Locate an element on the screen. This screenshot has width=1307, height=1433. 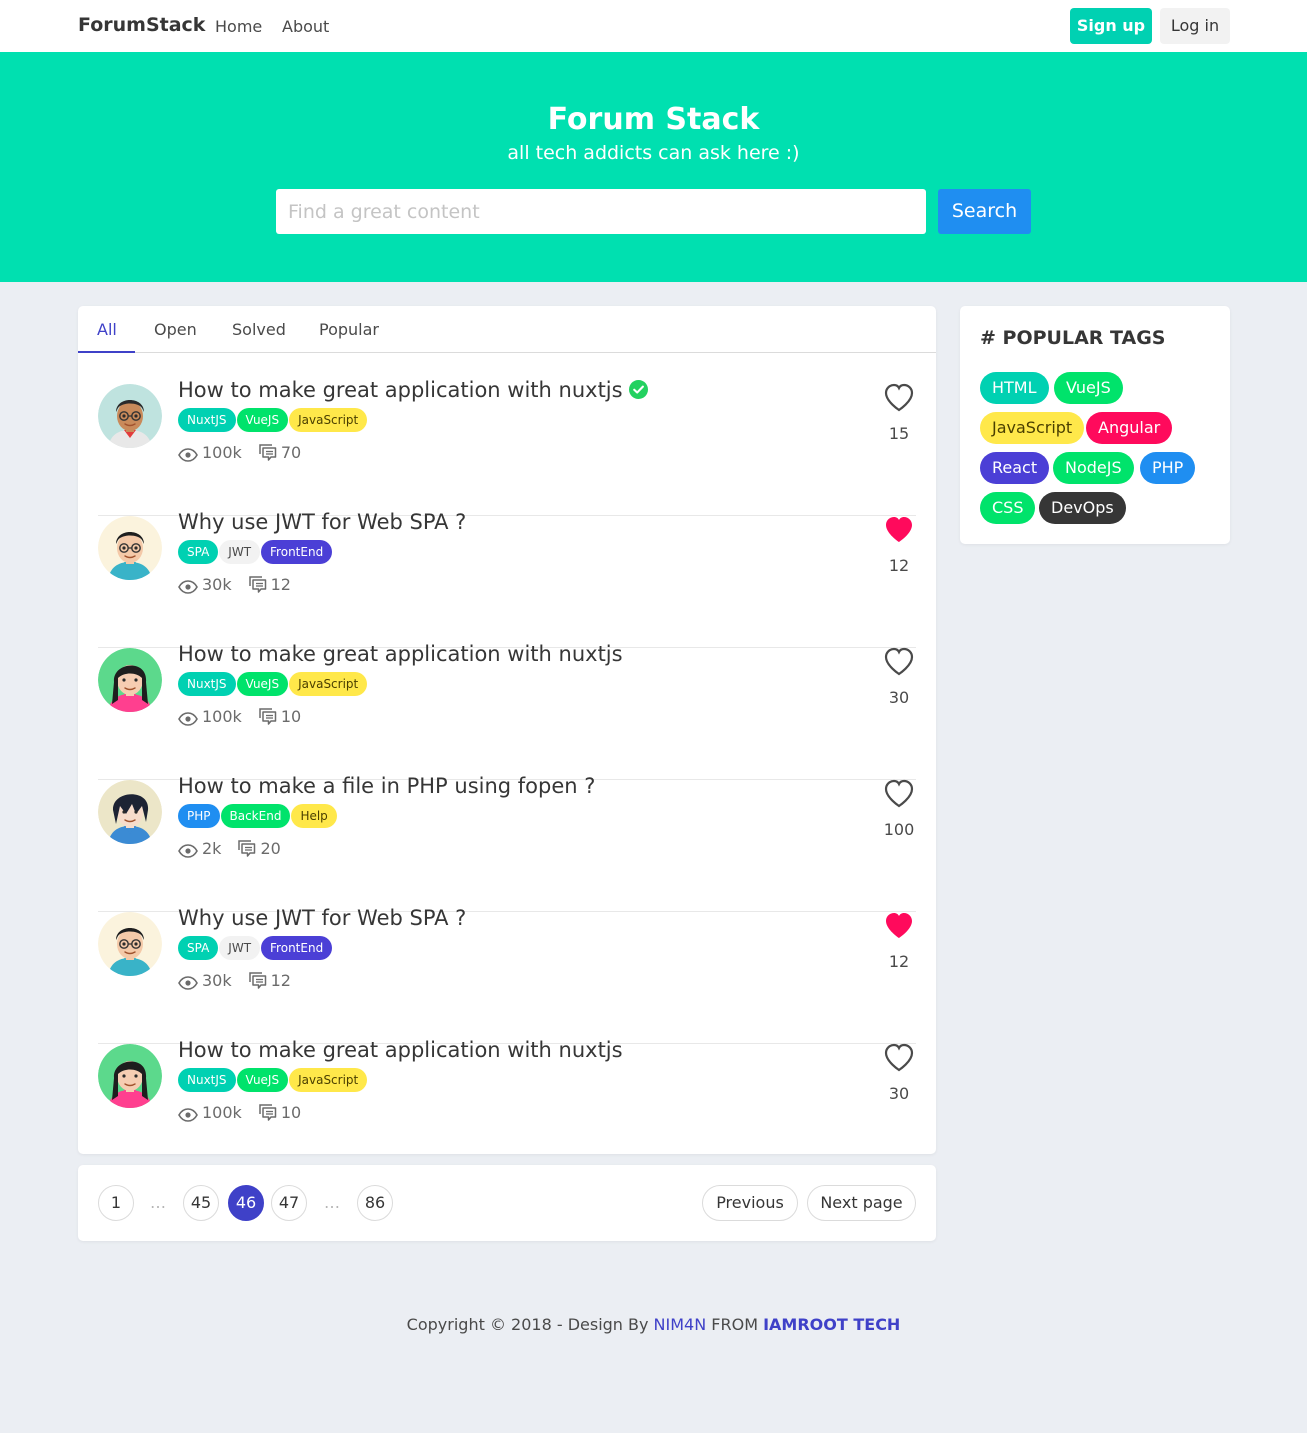
filter-tabs: All Open Solved Popular is located at coordinates (507, 329).